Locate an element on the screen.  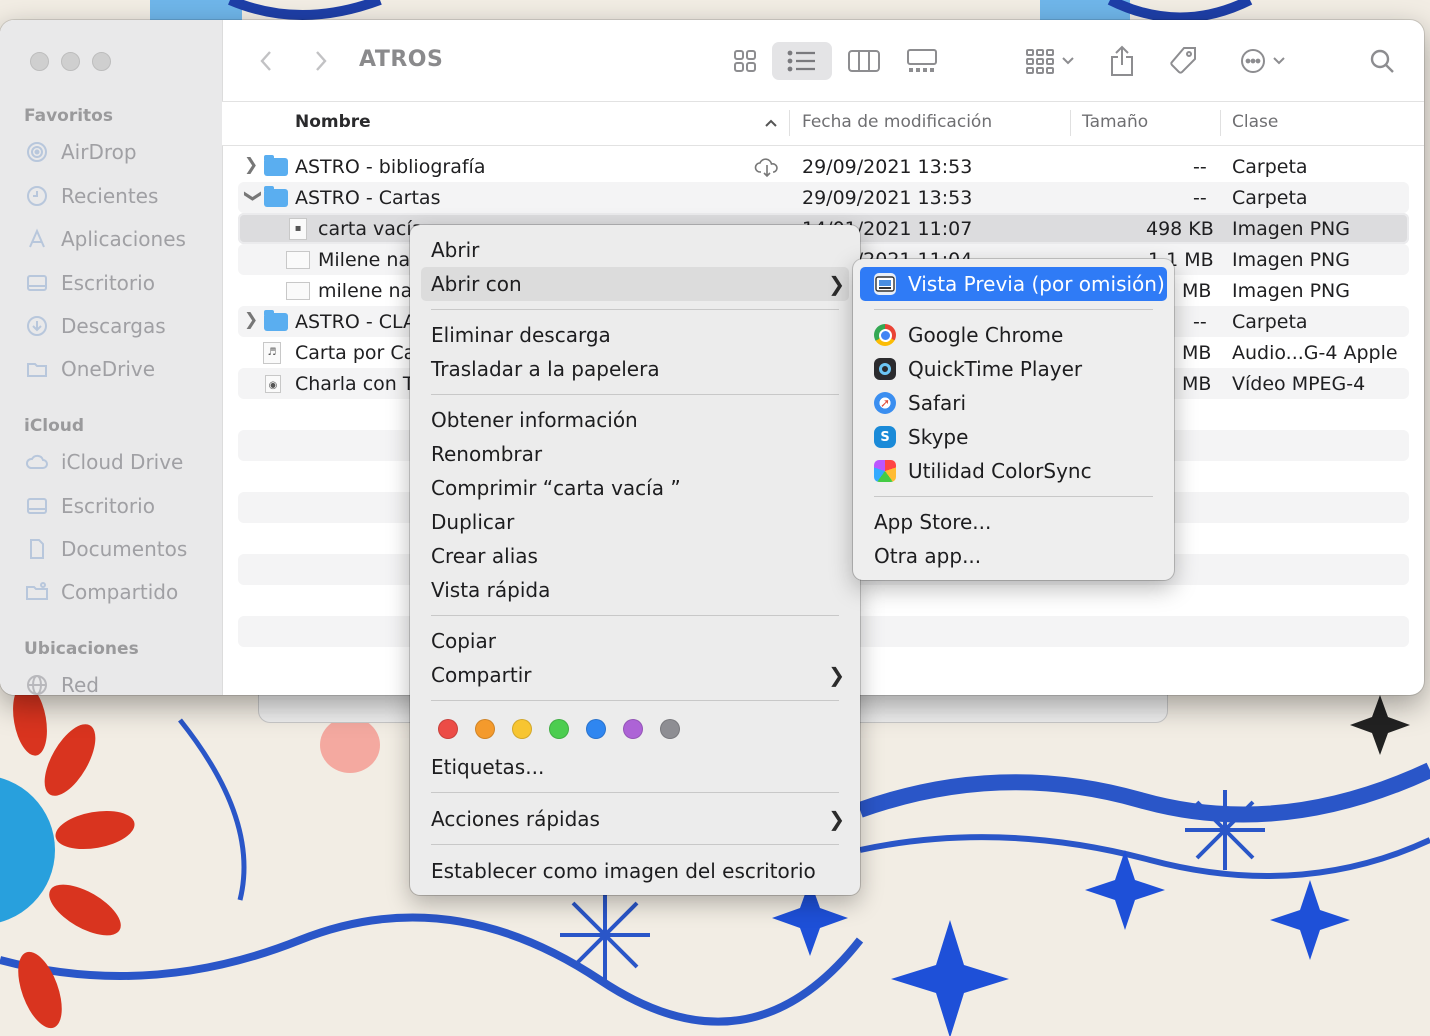
minimize-window-button is located at coordinates (70, 61).